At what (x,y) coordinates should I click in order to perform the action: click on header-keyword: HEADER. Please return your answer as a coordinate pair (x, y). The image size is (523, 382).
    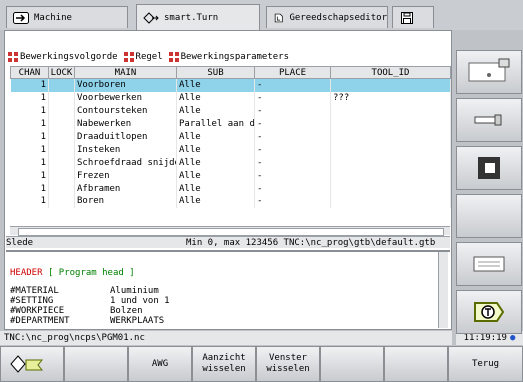
    Looking at the image, I should click on (26, 273).